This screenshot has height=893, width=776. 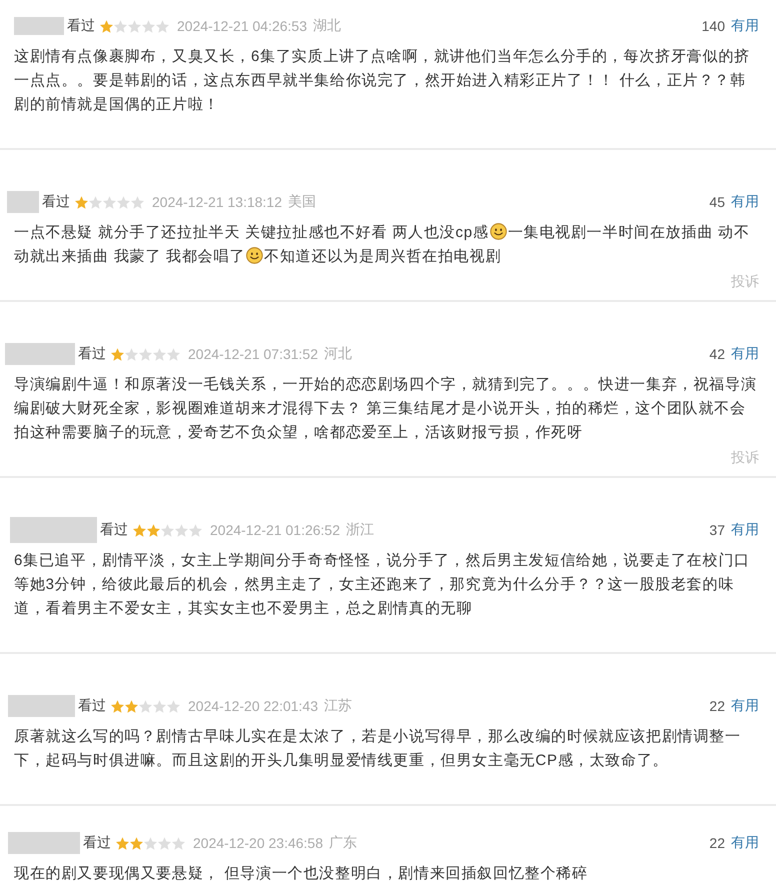 What do you see at coordinates (242, 26) in the screenshot?
I see `review-time: 2024-12-21 04:26:53` at bounding box center [242, 26].